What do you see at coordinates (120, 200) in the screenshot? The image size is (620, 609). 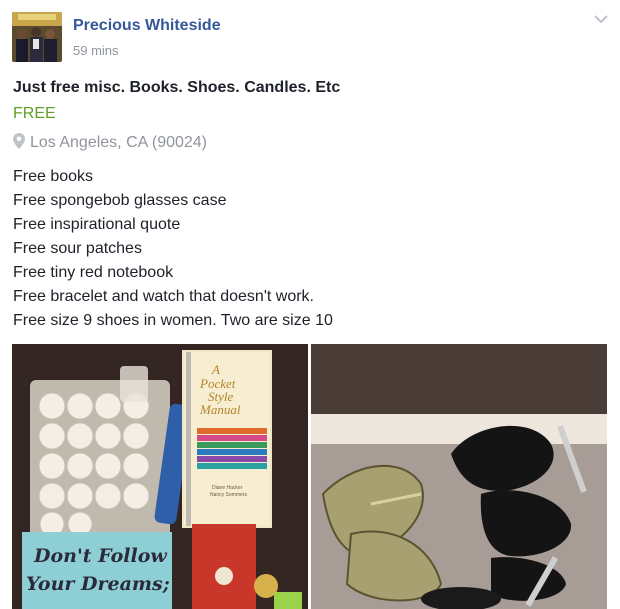 I see `description-line: Free spongebob glasses case` at bounding box center [120, 200].